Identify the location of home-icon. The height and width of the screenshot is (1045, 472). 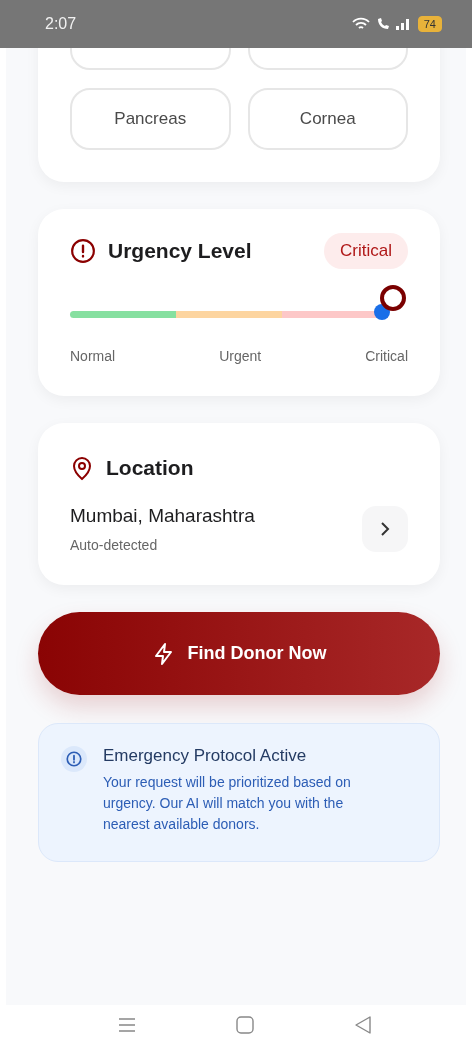
(245, 1025).